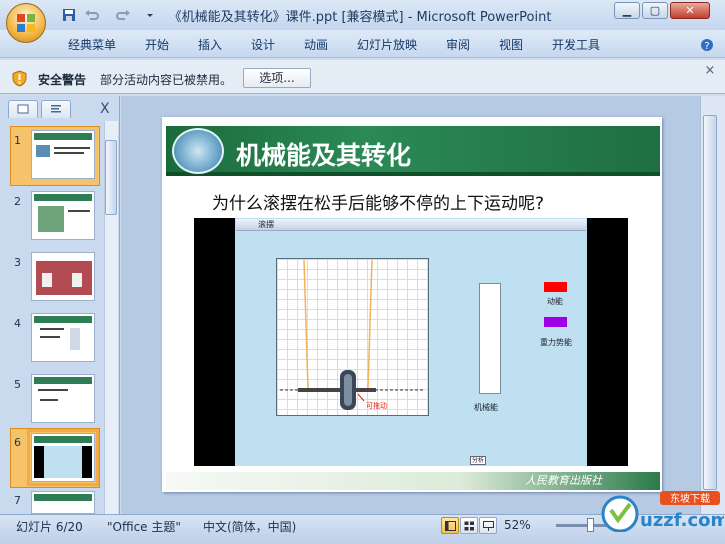 The height and width of the screenshot is (544, 725). Describe the element at coordinates (19, 78) in the screenshot. I see `shield-icon` at that location.